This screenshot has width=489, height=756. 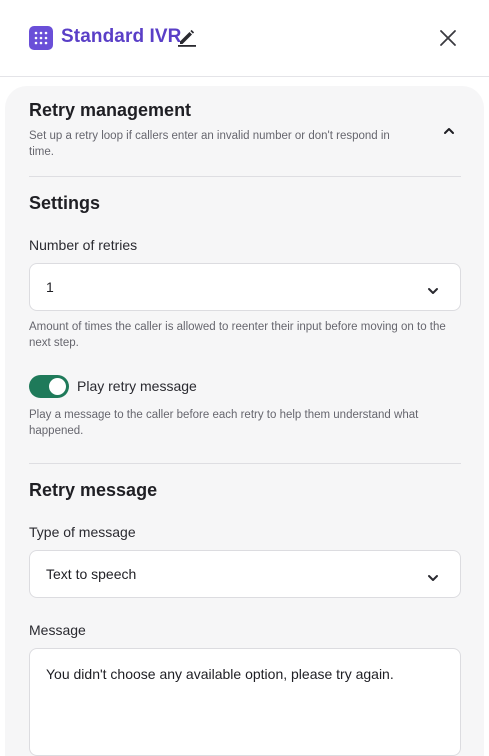 I want to click on play-retry-toggle, so click(x=49, y=386).